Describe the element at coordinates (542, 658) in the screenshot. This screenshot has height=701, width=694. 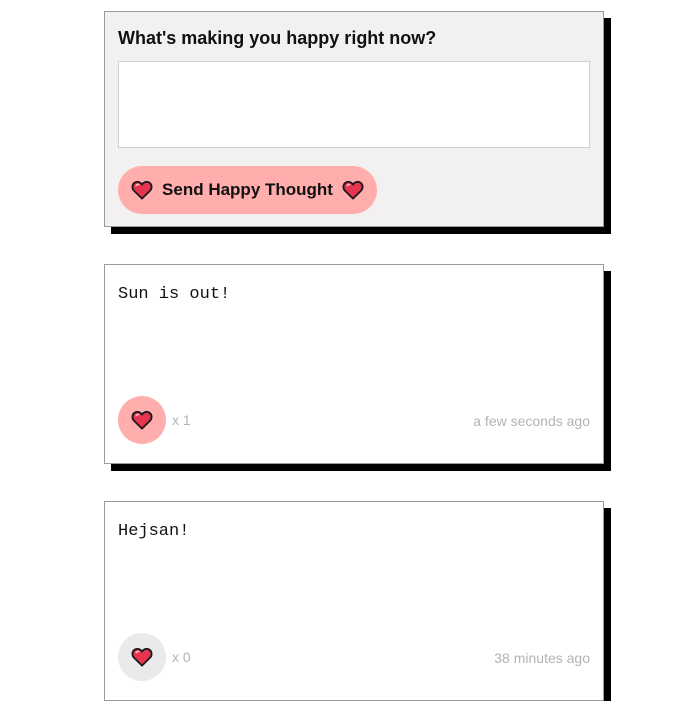
I see `timestamp: 38 minutes ago` at that location.